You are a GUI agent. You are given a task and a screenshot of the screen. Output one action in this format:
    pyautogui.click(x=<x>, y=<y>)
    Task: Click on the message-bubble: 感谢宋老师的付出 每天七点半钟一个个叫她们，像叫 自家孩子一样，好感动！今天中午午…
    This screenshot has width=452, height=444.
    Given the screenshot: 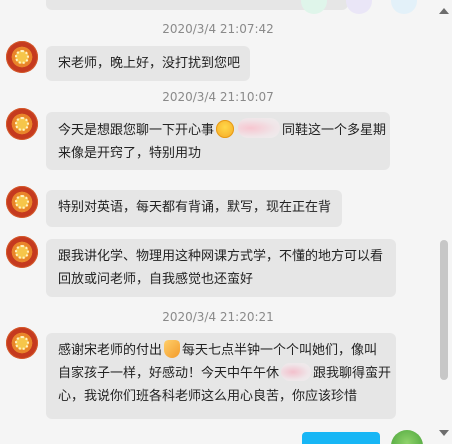 What is the action you would take?
    pyautogui.click(x=221, y=376)
    